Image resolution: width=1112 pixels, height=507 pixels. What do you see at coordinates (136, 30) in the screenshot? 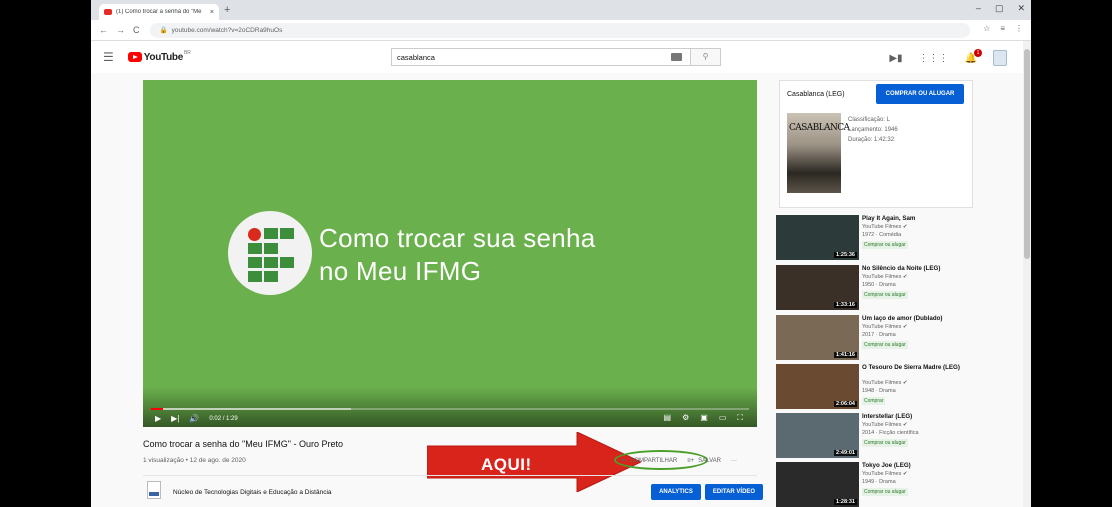
I see `reload-icon: C` at bounding box center [136, 30].